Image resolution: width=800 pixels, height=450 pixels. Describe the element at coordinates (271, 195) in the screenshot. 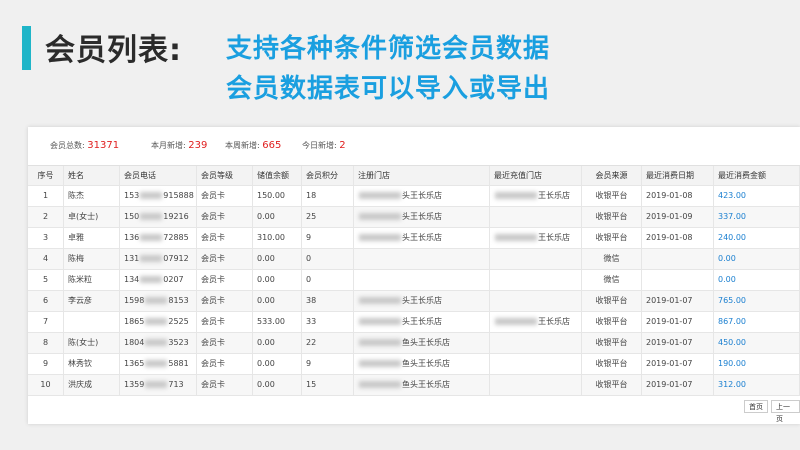

I see `balance-value: 150.00` at that location.